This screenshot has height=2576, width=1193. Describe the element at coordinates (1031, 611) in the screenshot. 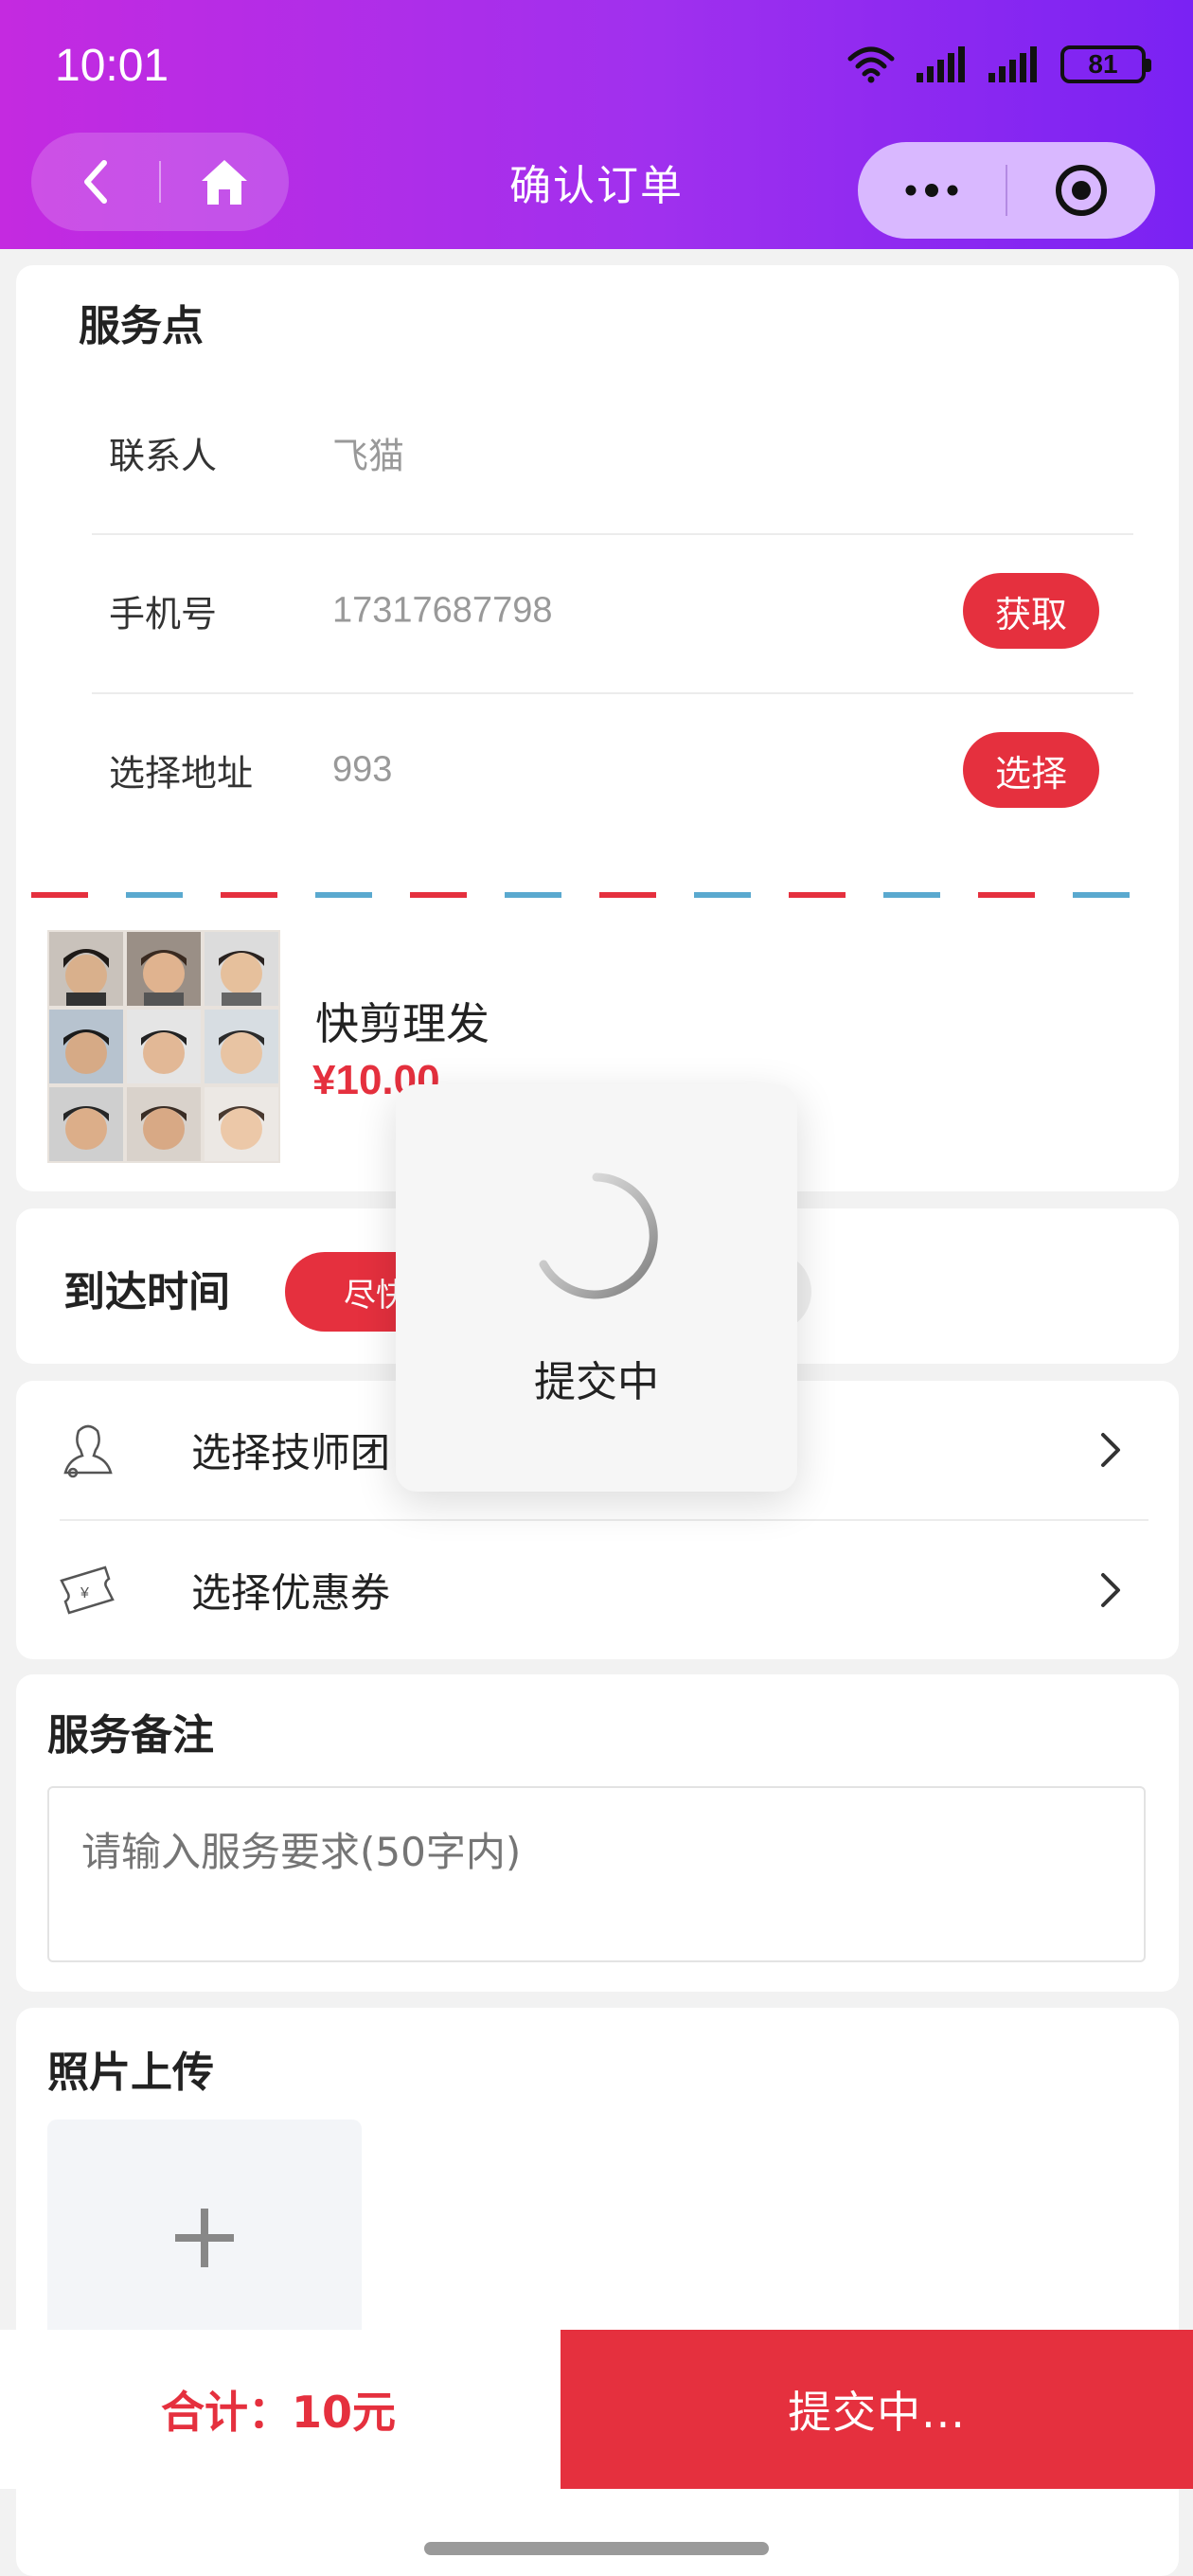

I see `get-phone-button: 获取` at that location.